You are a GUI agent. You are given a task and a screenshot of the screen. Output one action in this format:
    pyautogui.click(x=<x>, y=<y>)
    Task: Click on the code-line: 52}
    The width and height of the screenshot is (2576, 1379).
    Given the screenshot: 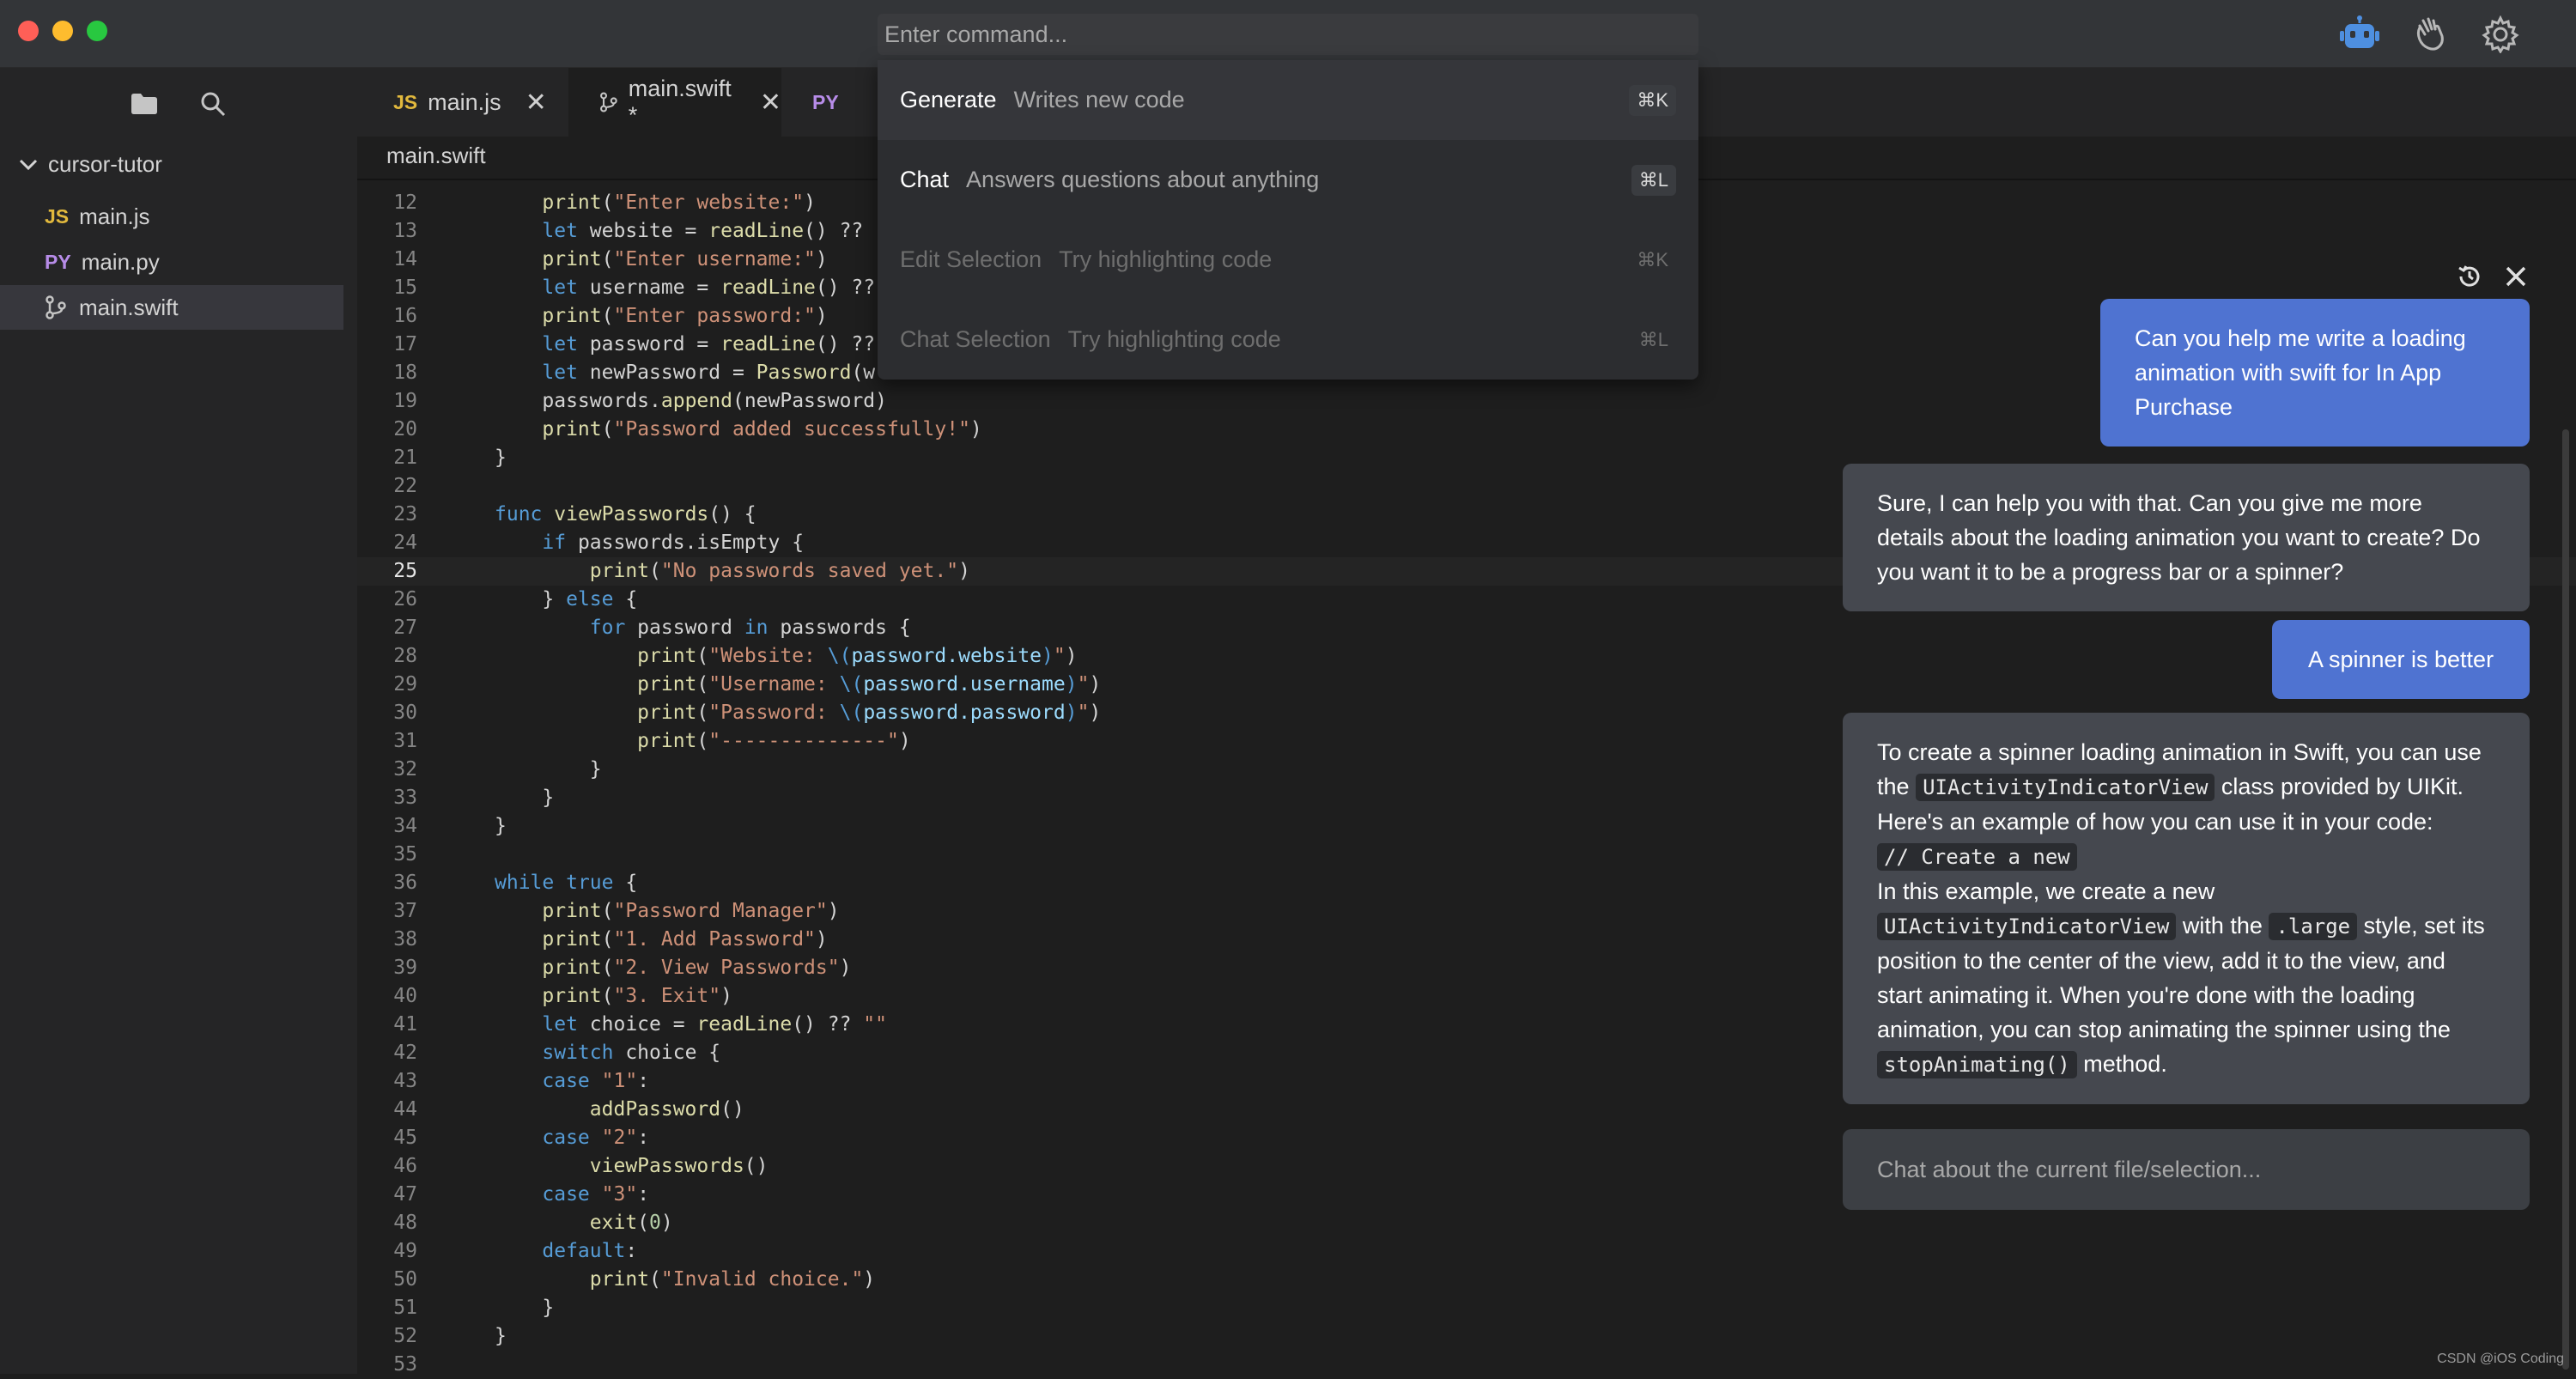 What is the action you would take?
    pyautogui.click(x=1466, y=1336)
    